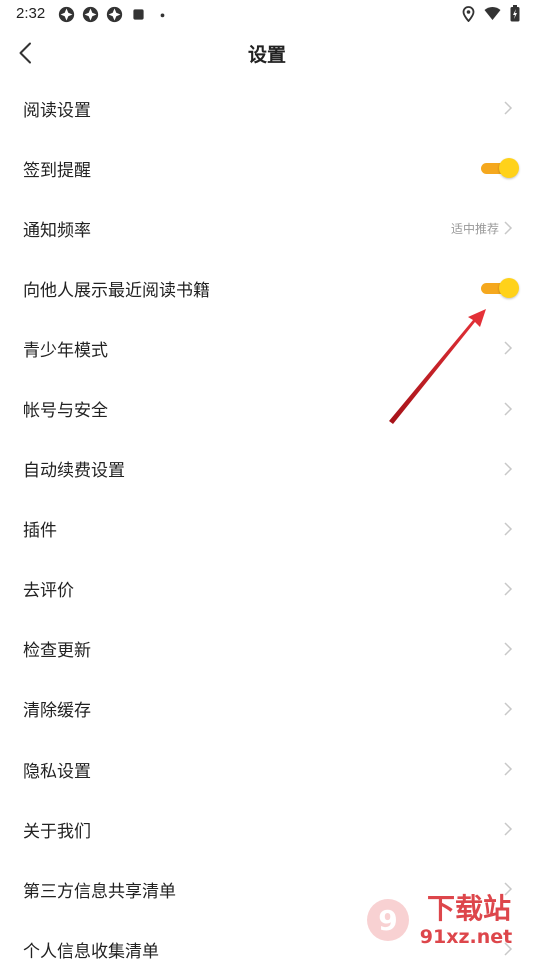 Image resolution: width=534 pixels, height=979 pixels. What do you see at coordinates (65, 350) in the screenshot?
I see `settings-item-label: 青少年模式` at bounding box center [65, 350].